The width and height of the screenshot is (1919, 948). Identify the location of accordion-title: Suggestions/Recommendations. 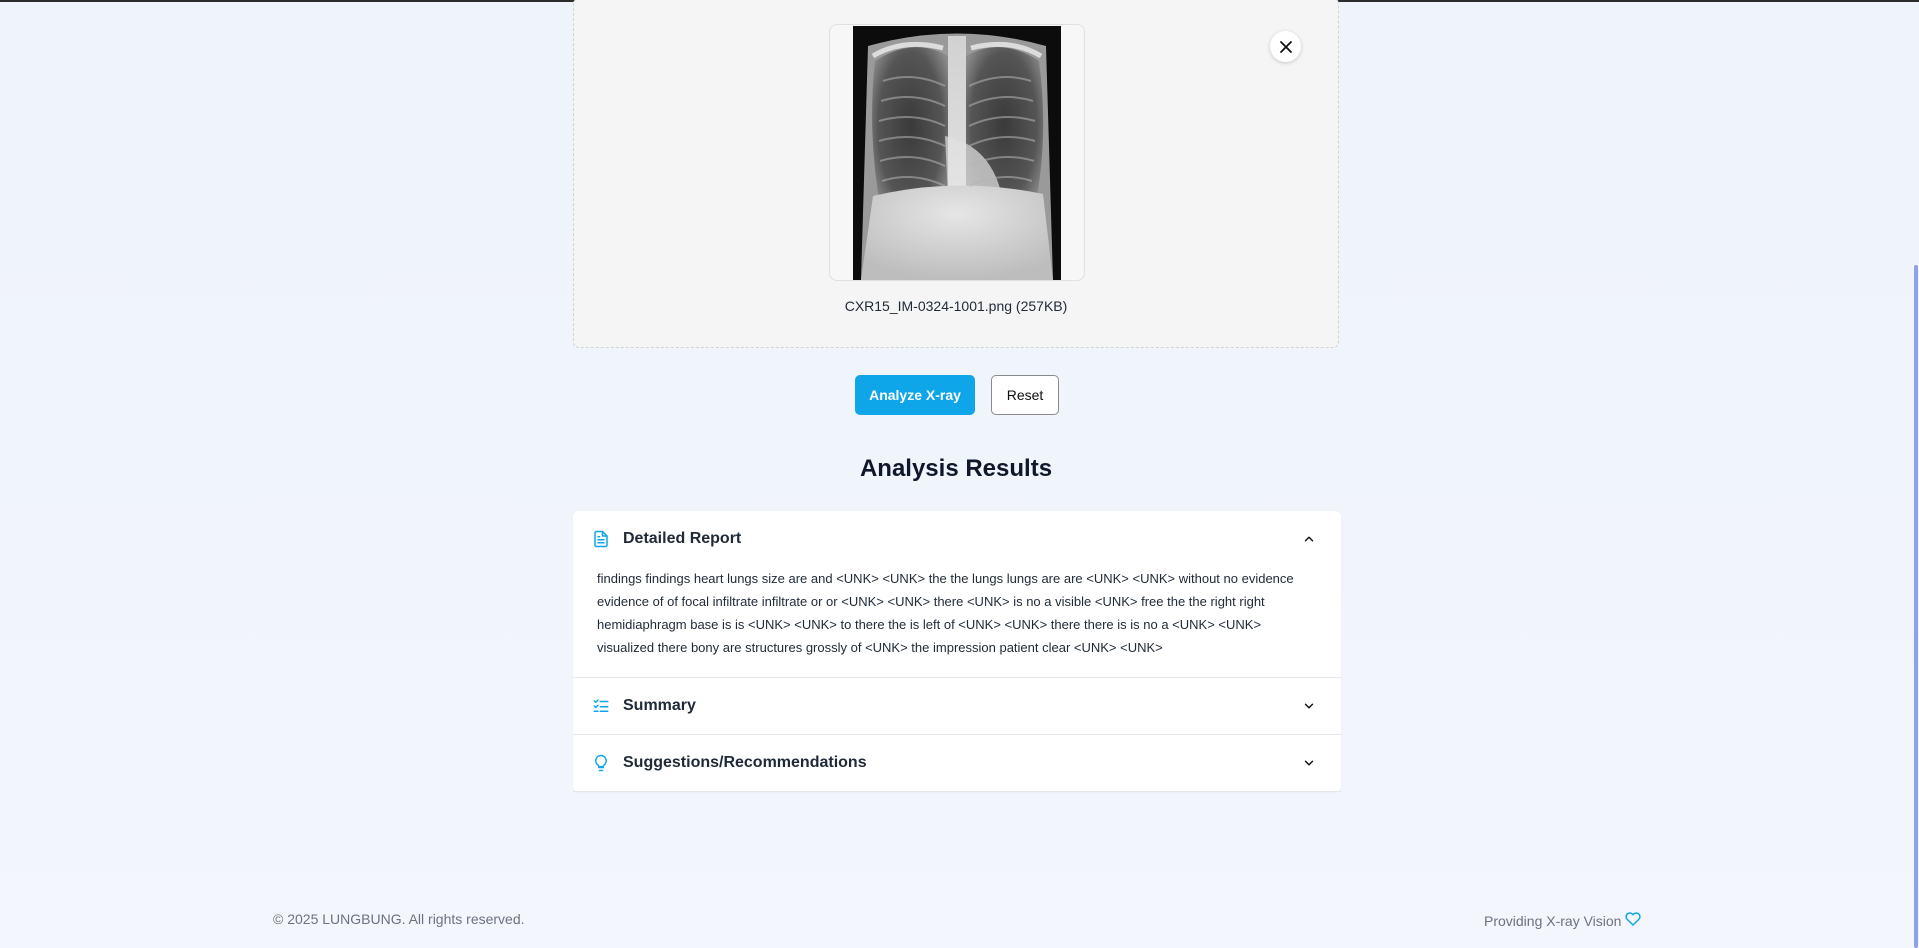
(745, 762).